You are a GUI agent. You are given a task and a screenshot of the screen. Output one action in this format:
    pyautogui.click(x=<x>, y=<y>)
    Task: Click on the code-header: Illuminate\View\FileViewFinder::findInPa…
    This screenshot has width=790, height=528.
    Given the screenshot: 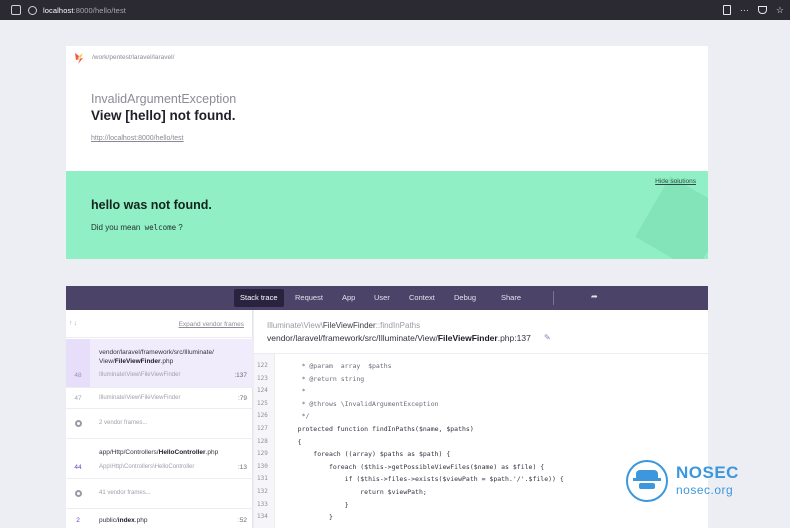 What is the action you would take?
    pyautogui.click(x=481, y=332)
    